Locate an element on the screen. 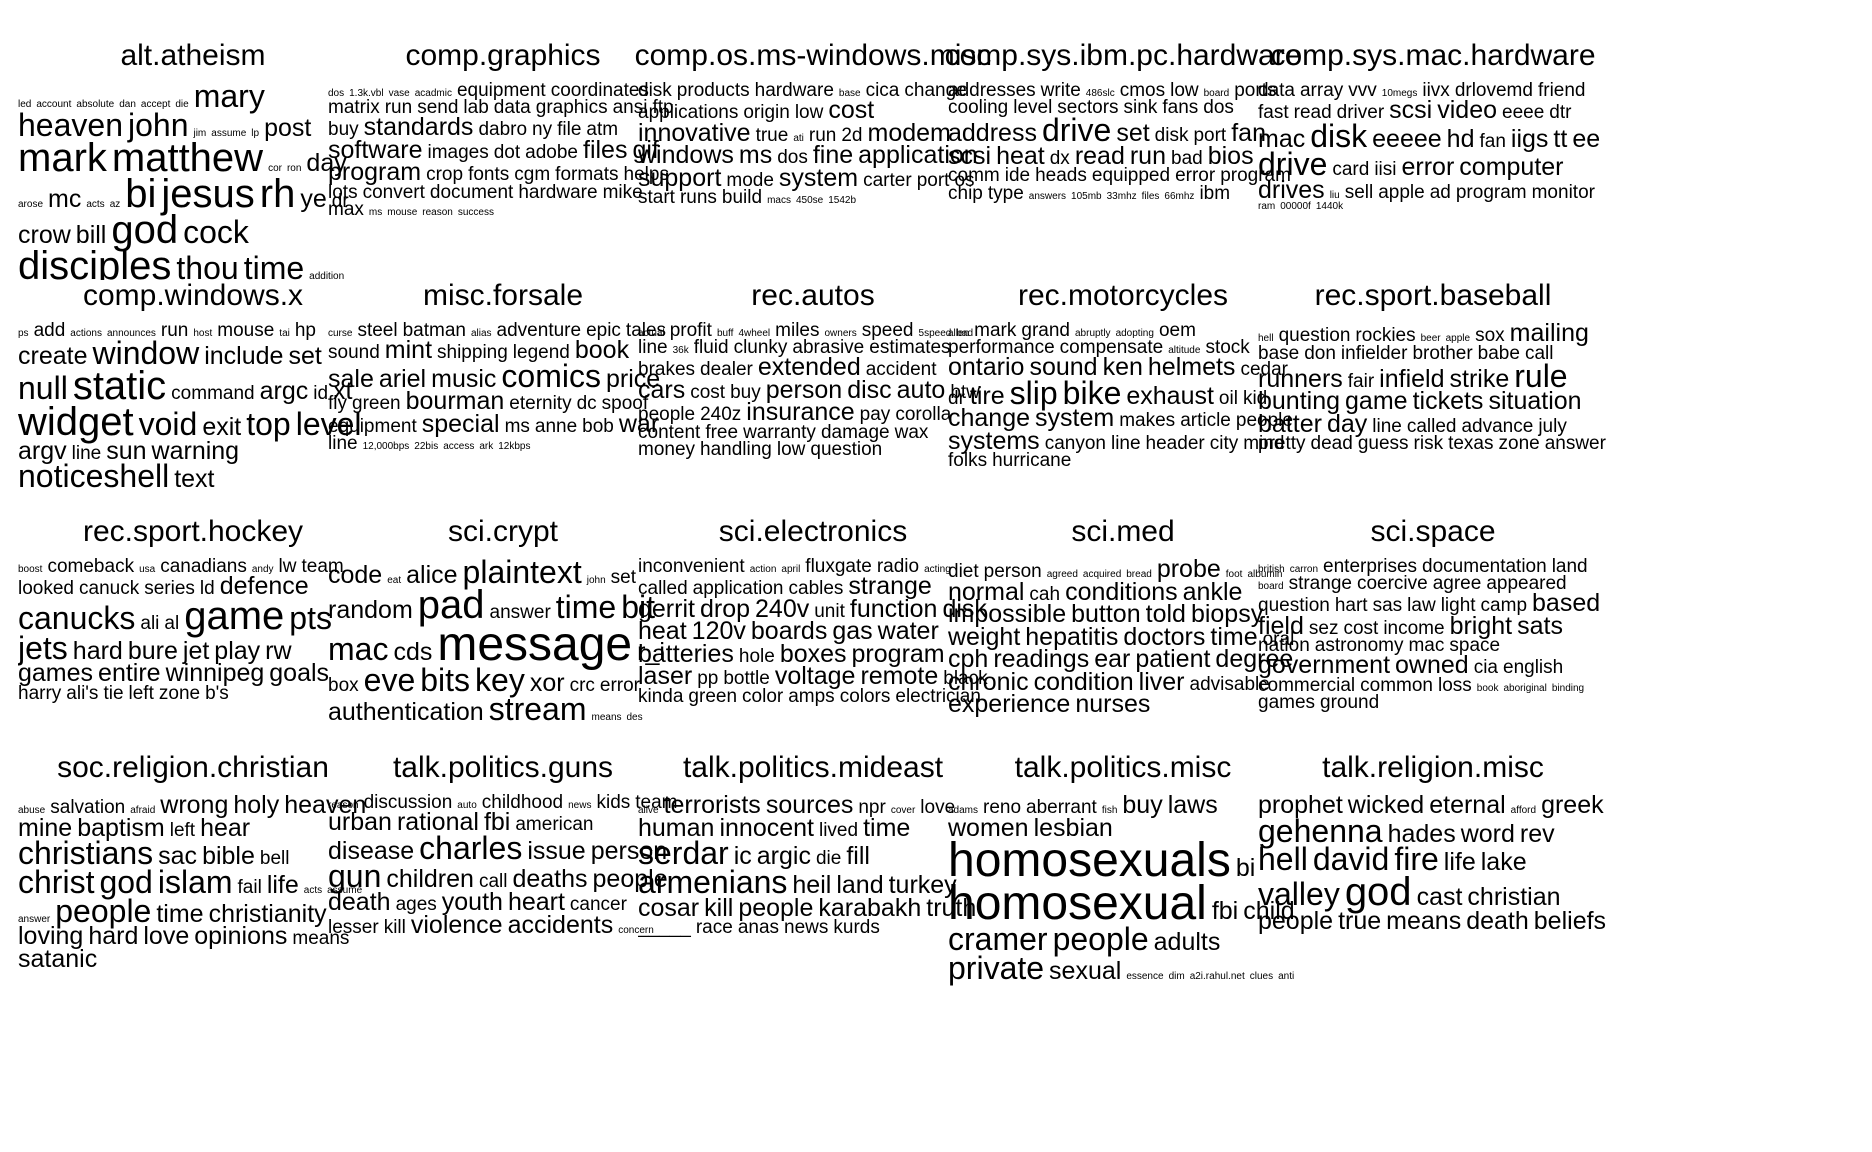  cloud-word: array is located at coordinates (1321, 91).